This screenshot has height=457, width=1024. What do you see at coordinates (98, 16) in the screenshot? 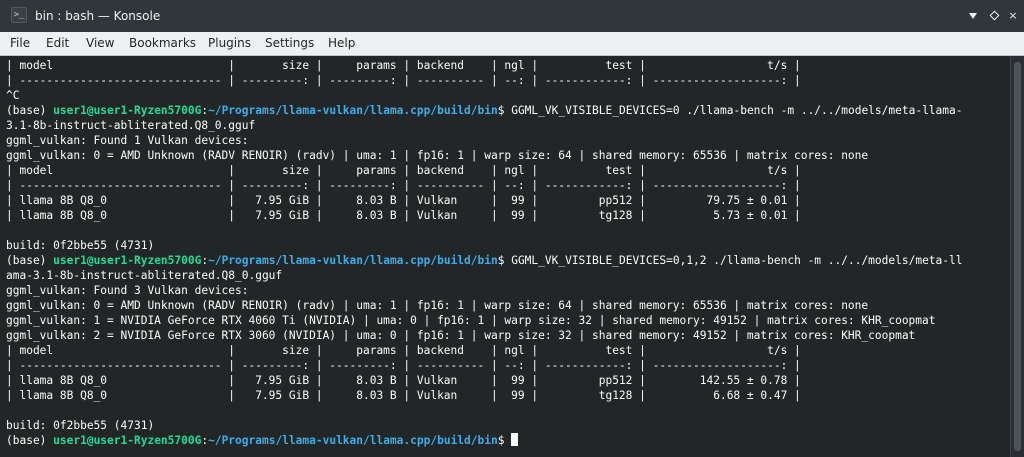
I see `window-title: bin : bash — Konsole` at bounding box center [98, 16].